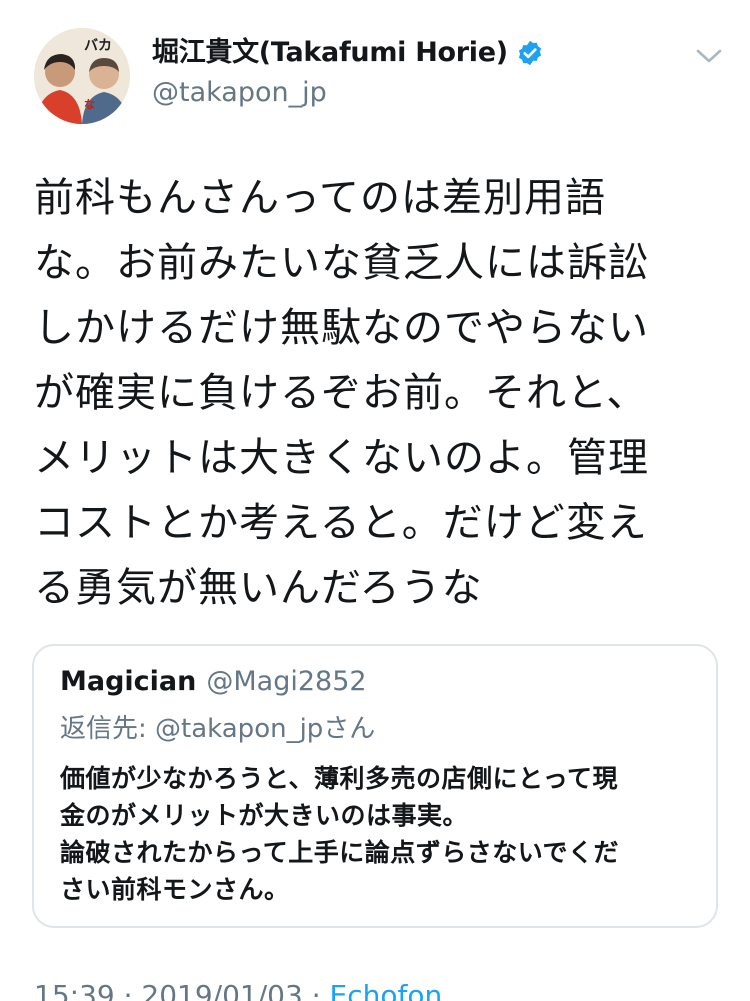 The image size is (750, 1001). I want to click on quoted-author-name: Magician, so click(128, 681).